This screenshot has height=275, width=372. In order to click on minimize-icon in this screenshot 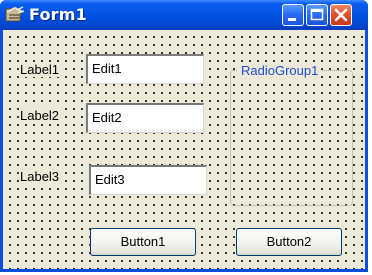, I will do `click(292, 19)`.